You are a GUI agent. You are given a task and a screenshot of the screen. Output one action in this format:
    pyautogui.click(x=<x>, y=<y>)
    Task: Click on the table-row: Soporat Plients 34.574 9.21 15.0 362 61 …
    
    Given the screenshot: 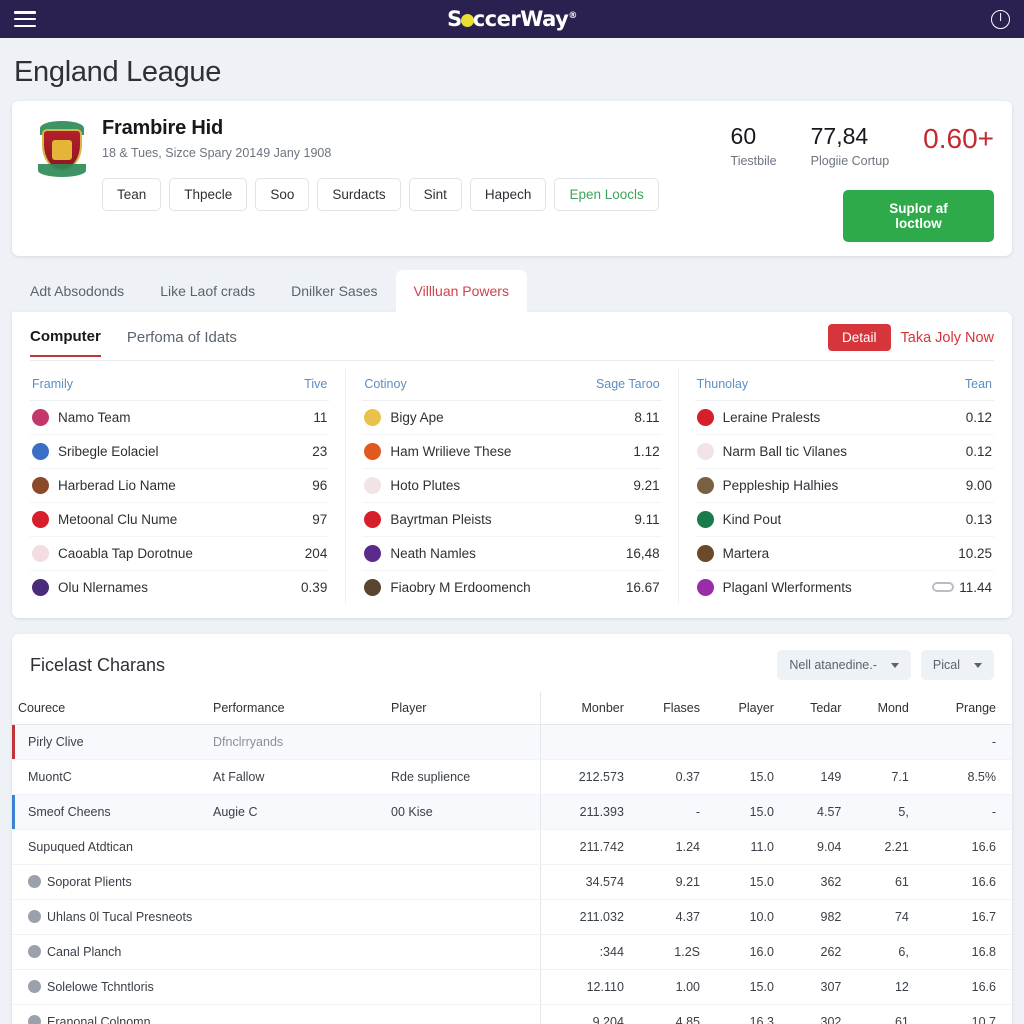 What is the action you would take?
    pyautogui.click(x=512, y=882)
    